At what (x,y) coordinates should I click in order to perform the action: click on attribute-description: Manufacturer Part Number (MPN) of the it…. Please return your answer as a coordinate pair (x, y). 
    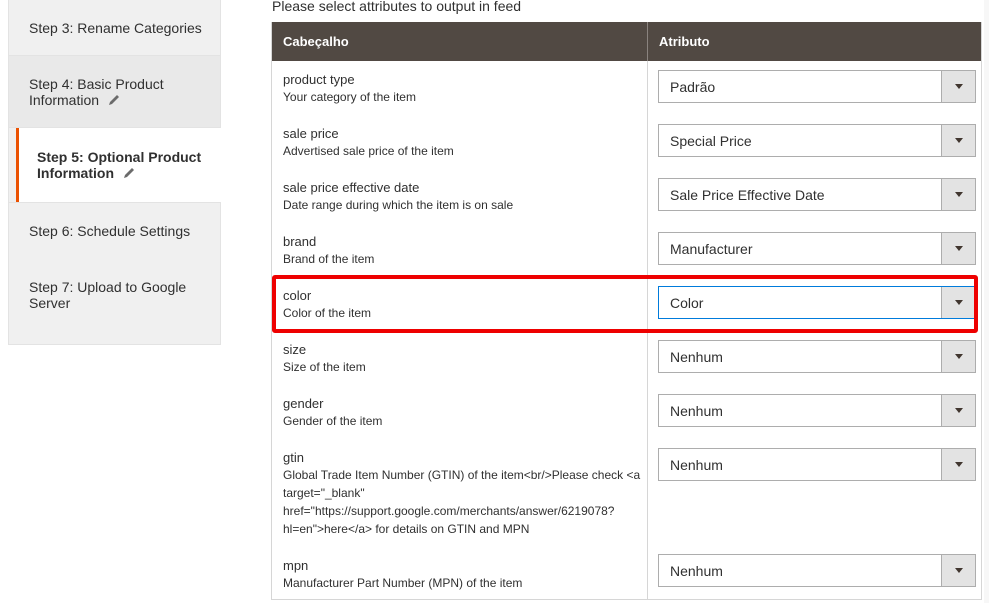
    Looking at the image, I should click on (403, 583).